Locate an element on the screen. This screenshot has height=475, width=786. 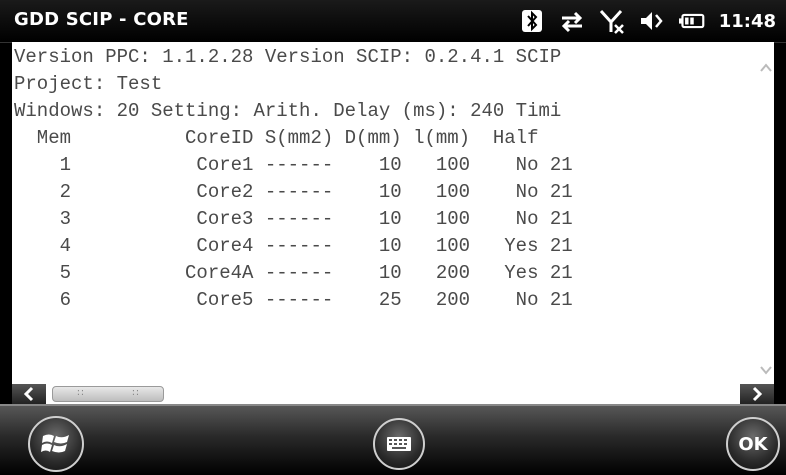
scroll-left-button is located at coordinates (29, 394).